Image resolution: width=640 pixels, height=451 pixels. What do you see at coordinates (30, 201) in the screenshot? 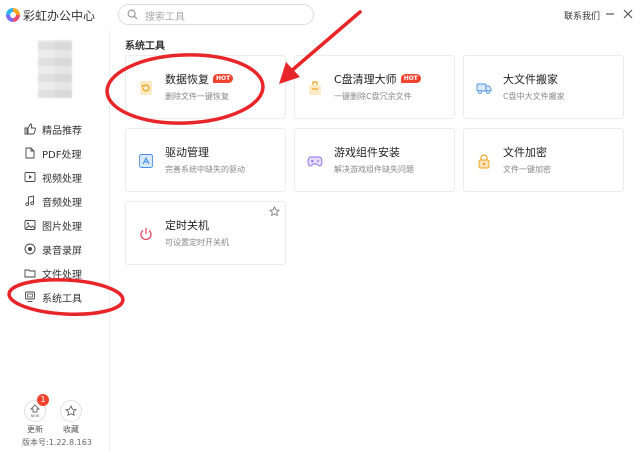
I see `music-icon` at bounding box center [30, 201].